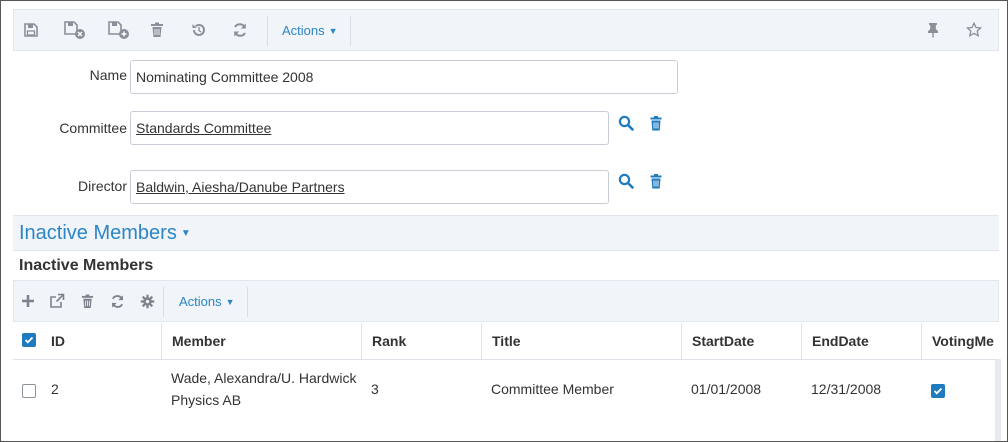  Describe the element at coordinates (119, 30) in the screenshot. I see `save-new-icon` at that location.